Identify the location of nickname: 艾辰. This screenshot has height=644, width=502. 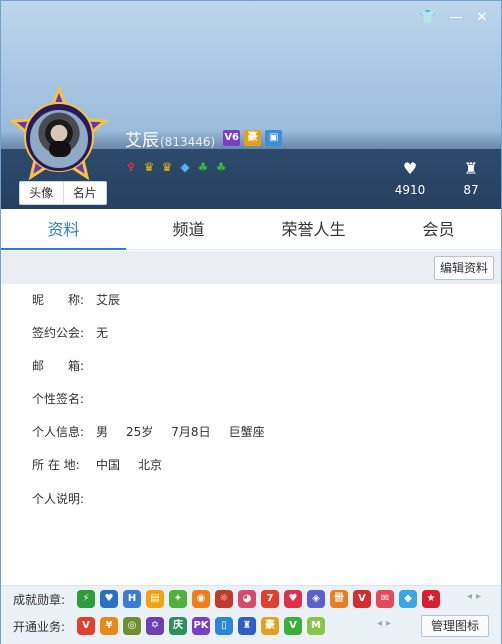
(142, 141).